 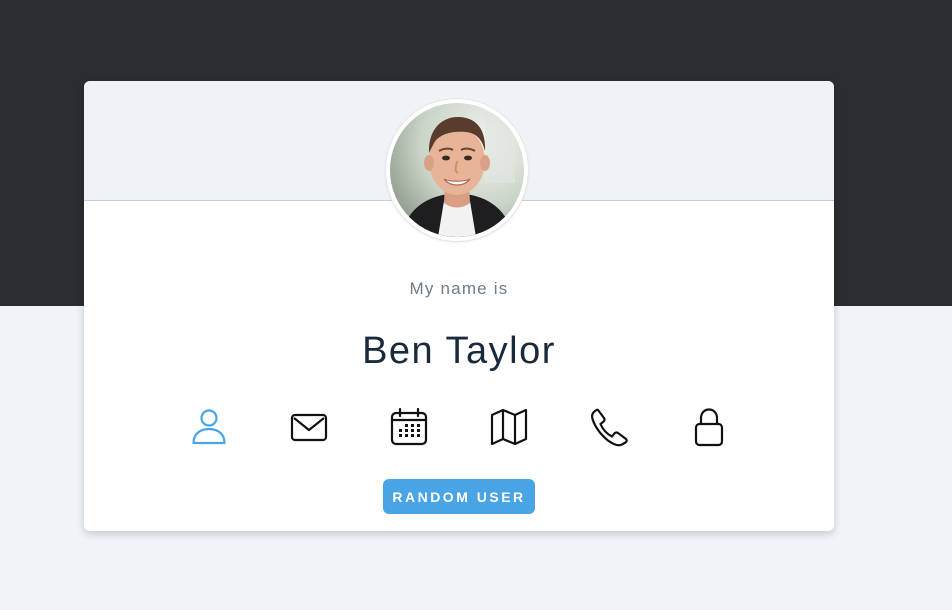 What do you see at coordinates (709, 427) in the screenshot?
I see `lock-icon` at bounding box center [709, 427].